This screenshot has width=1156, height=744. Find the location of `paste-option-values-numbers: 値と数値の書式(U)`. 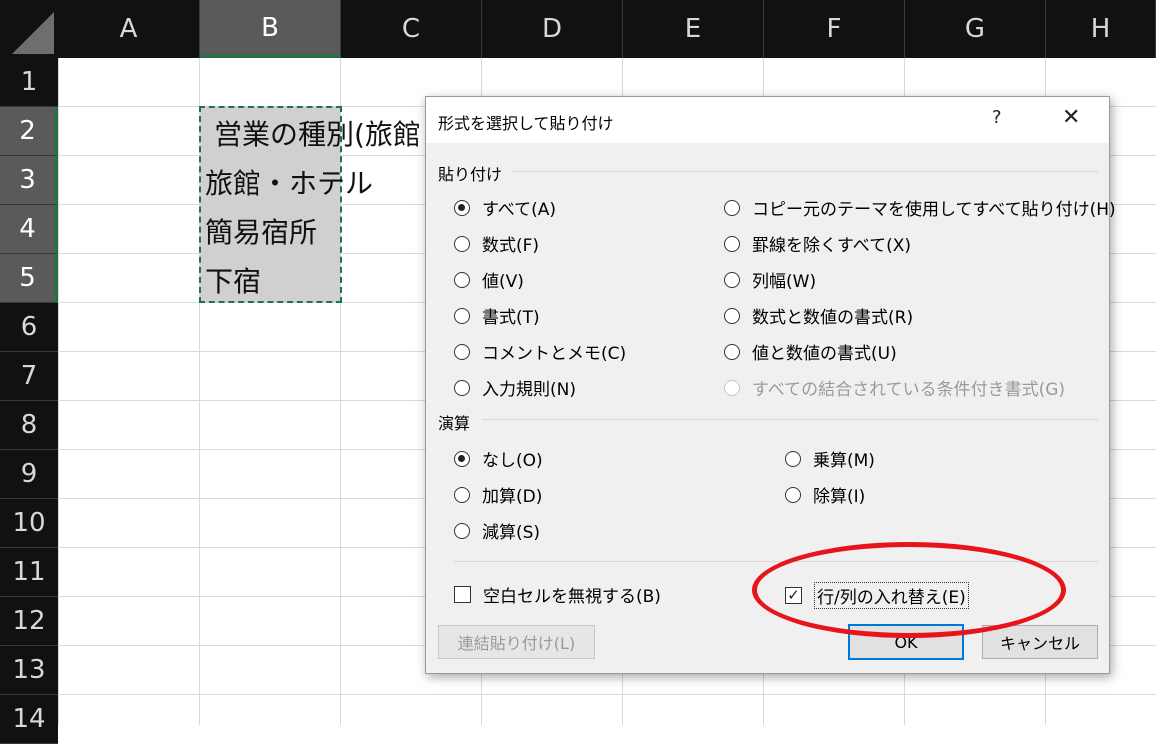

paste-option-values-numbers: 値と数値の書式(U) is located at coordinates (810, 351).